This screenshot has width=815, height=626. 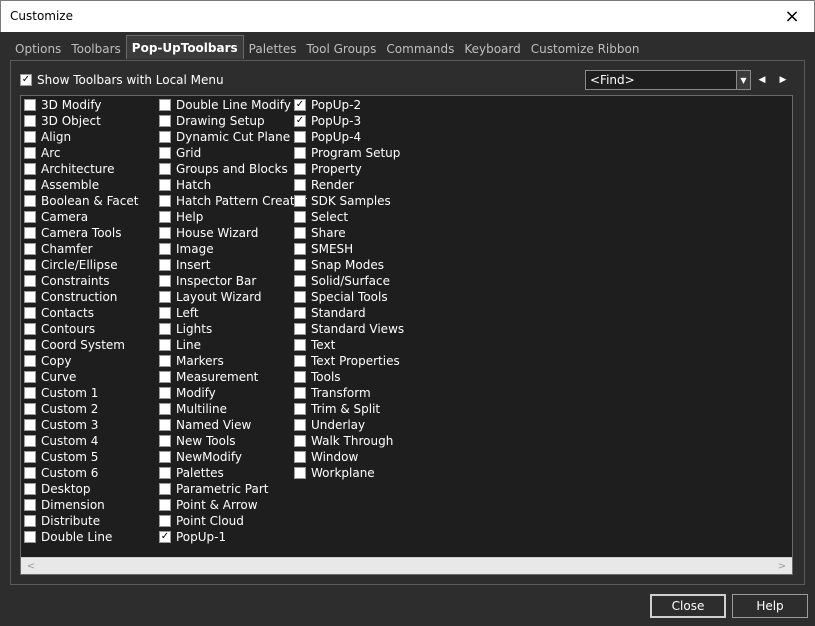 I want to click on toolbar-list-item: Window, so click(x=349, y=457).